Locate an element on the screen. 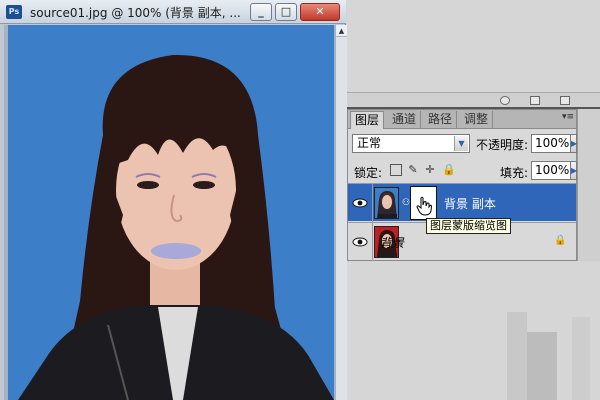  panel-tabs: 图层 通道 路径 调整 ▾≡ is located at coordinates (462, 119).